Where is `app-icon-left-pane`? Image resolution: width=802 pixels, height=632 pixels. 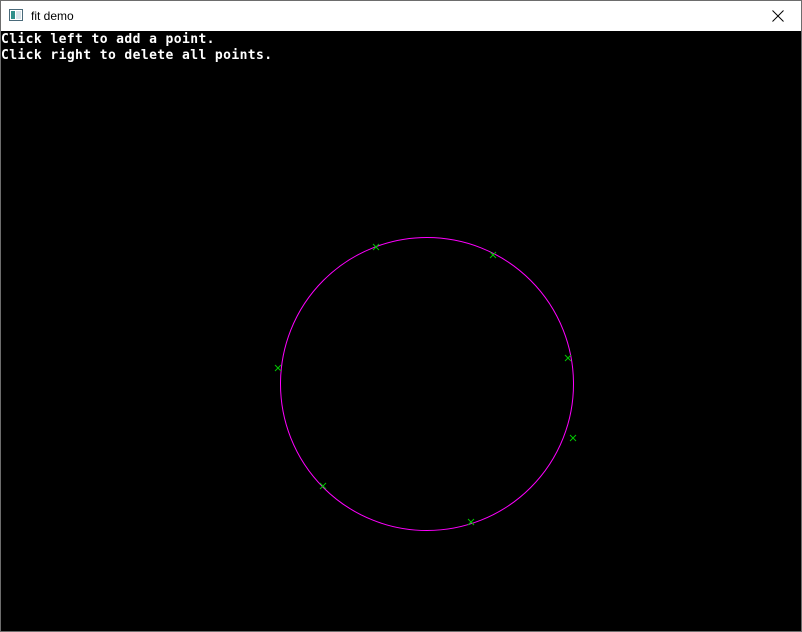
app-icon-left-pane is located at coordinates (13, 15).